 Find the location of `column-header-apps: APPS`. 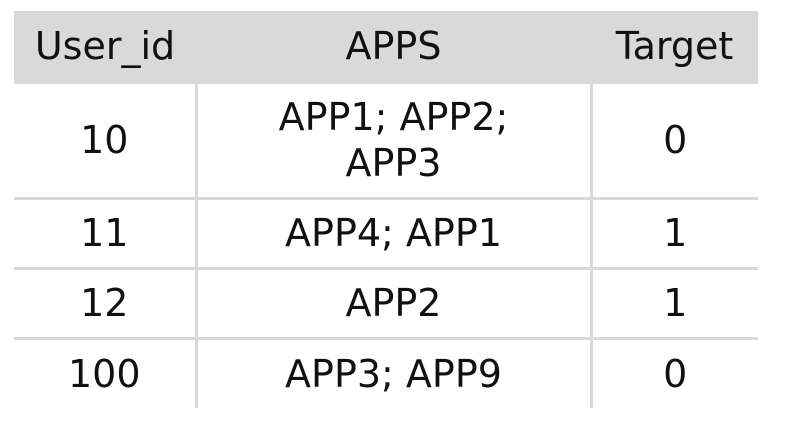

column-header-apps: APPS is located at coordinates (393, 45).